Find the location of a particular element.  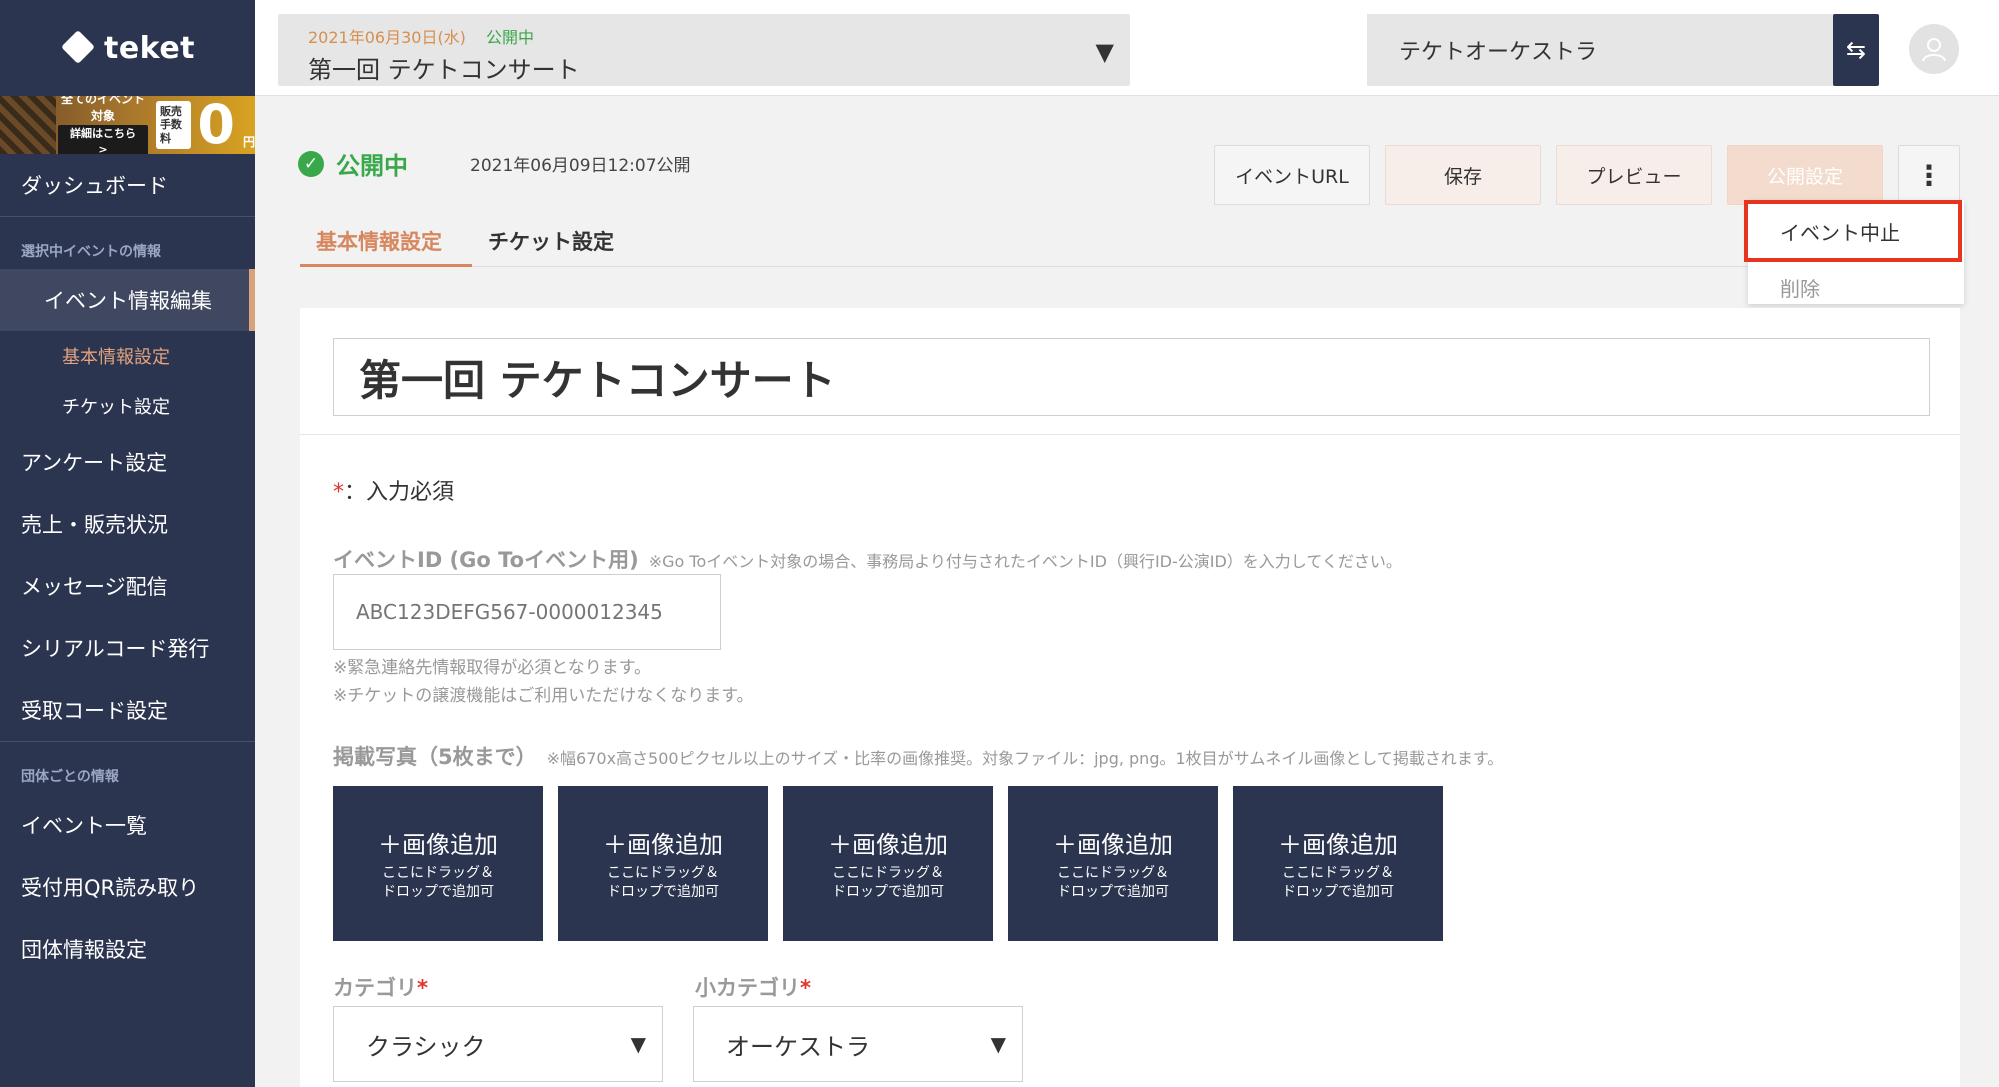

subcategory-label: 小カテゴリ* is located at coordinates (753, 987).